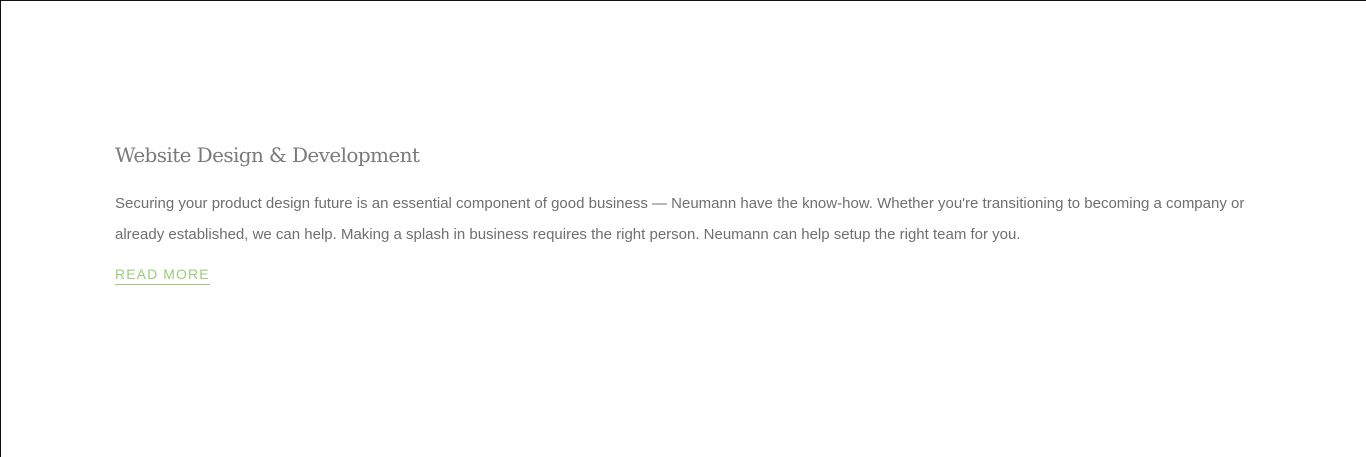 The image size is (1366, 457). Describe the element at coordinates (162, 275) in the screenshot. I see `read-more-link: READ MORE` at that location.